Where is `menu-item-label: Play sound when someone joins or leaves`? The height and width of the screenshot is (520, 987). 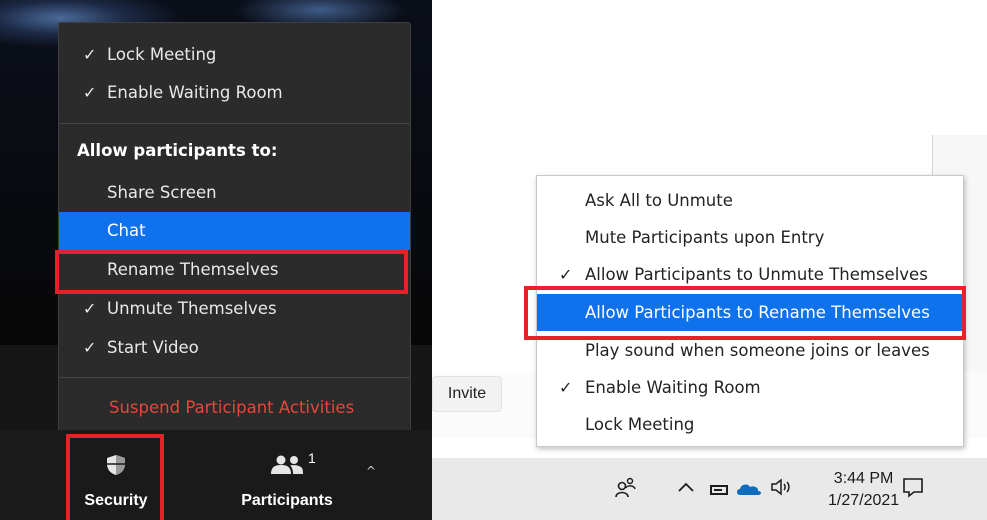 menu-item-label: Play sound when someone joins or leaves is located at coordinates (757, 350).